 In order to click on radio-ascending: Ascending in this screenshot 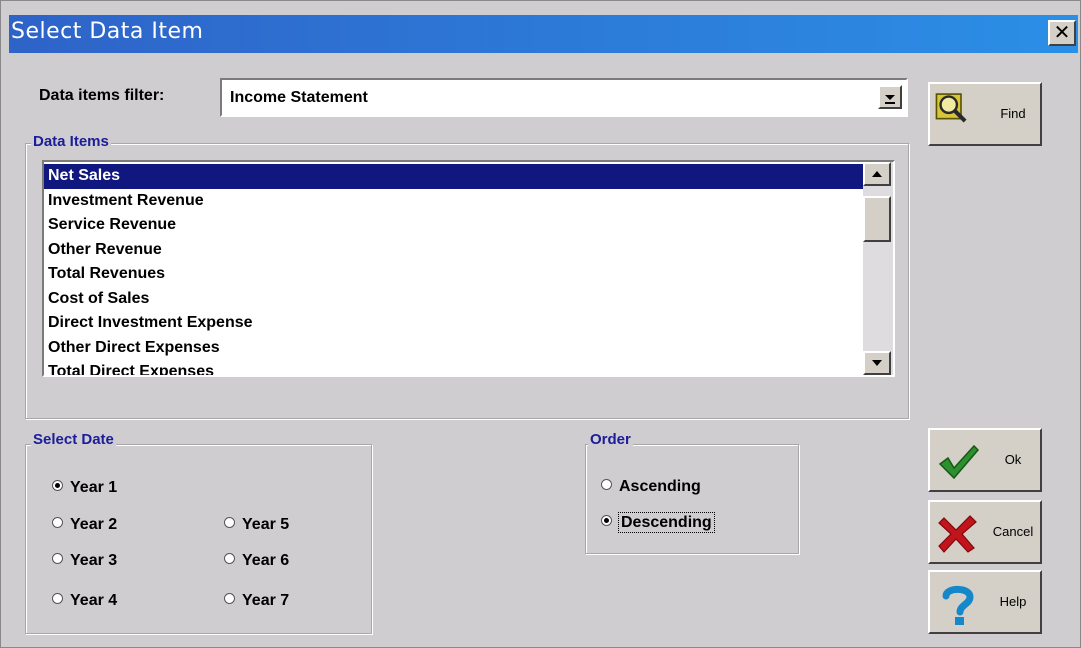, I will do `click(651, 487)`.